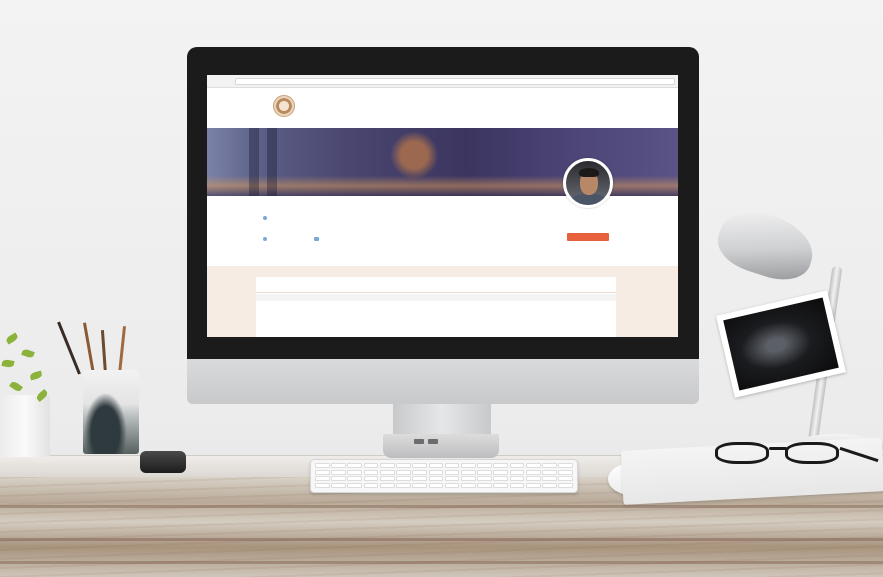 This screenshot has height=577, width=883. I want to click on address-bar, so click(455, 81).